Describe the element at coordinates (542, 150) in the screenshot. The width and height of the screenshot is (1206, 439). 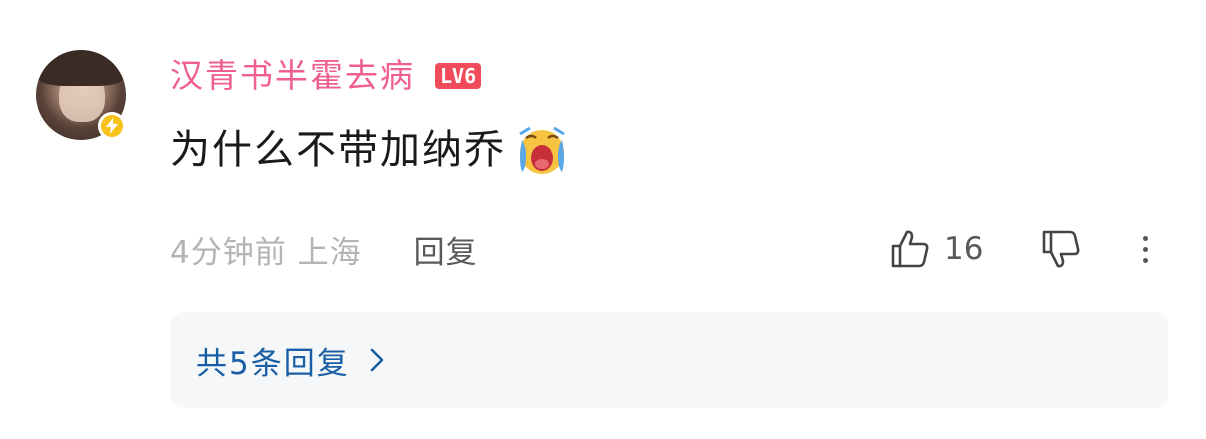
I see `crying-face-icon` at that location.